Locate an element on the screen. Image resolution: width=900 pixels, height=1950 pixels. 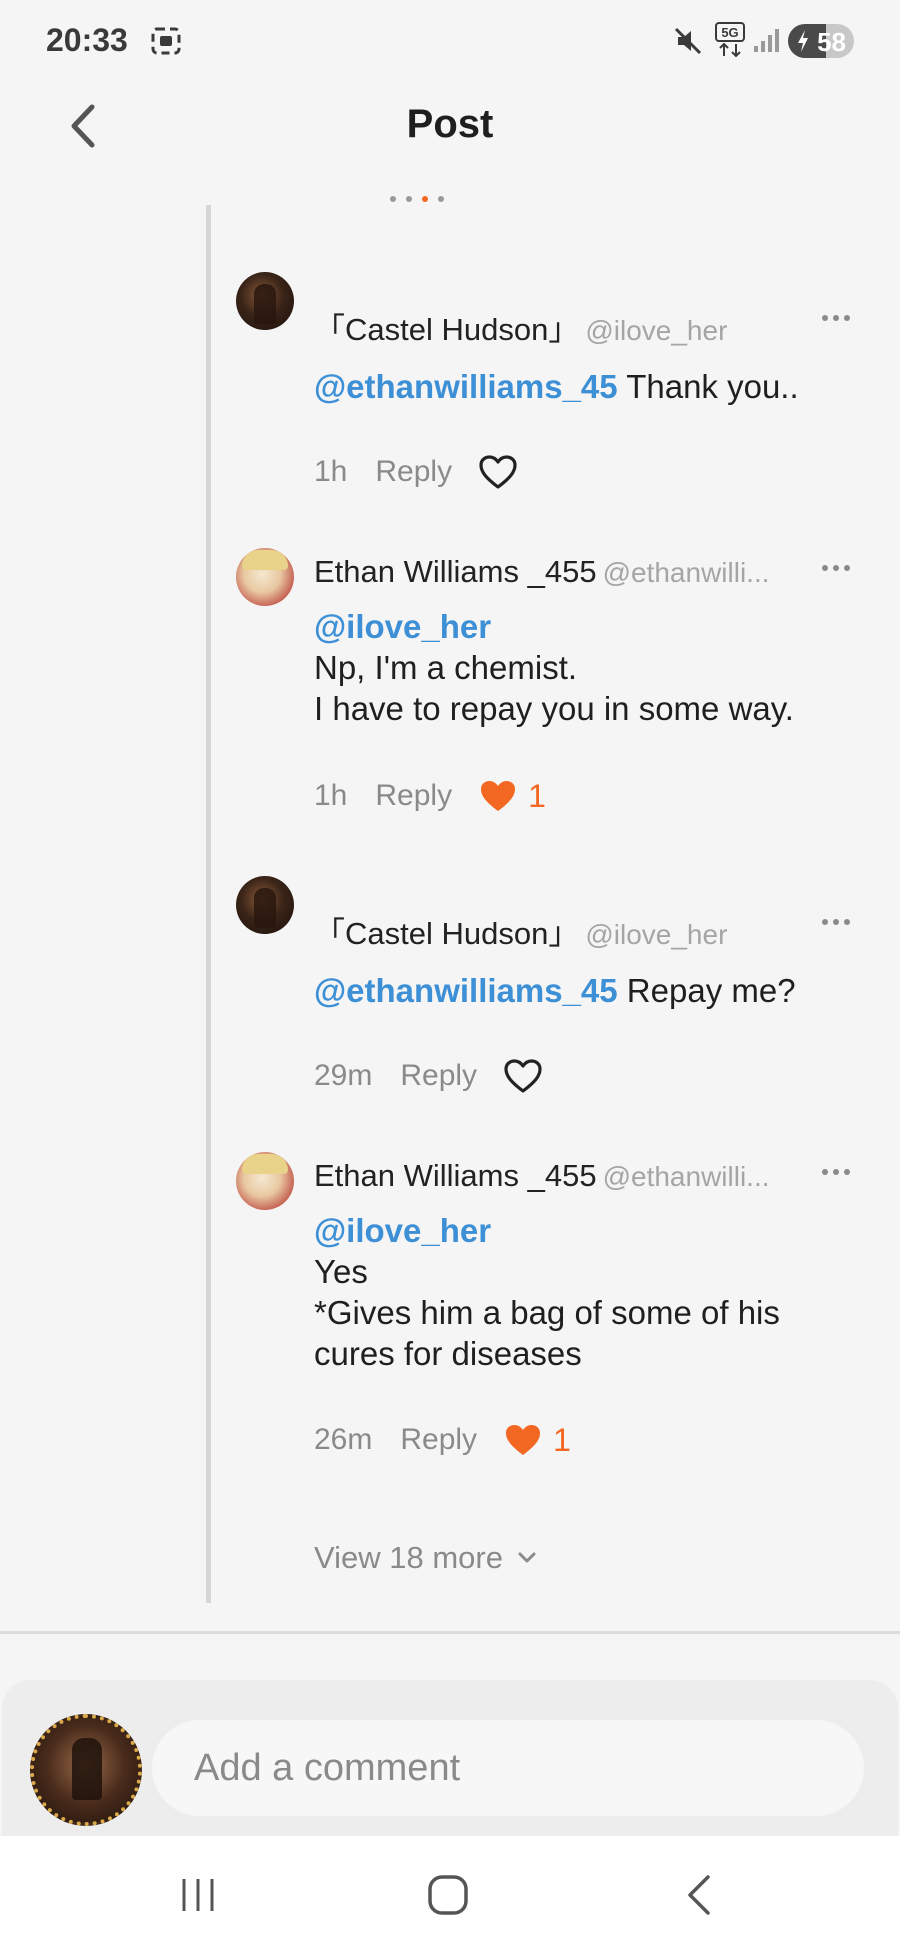
view-more-replies-button: View 18 more is located at coordinates (427, 1558).